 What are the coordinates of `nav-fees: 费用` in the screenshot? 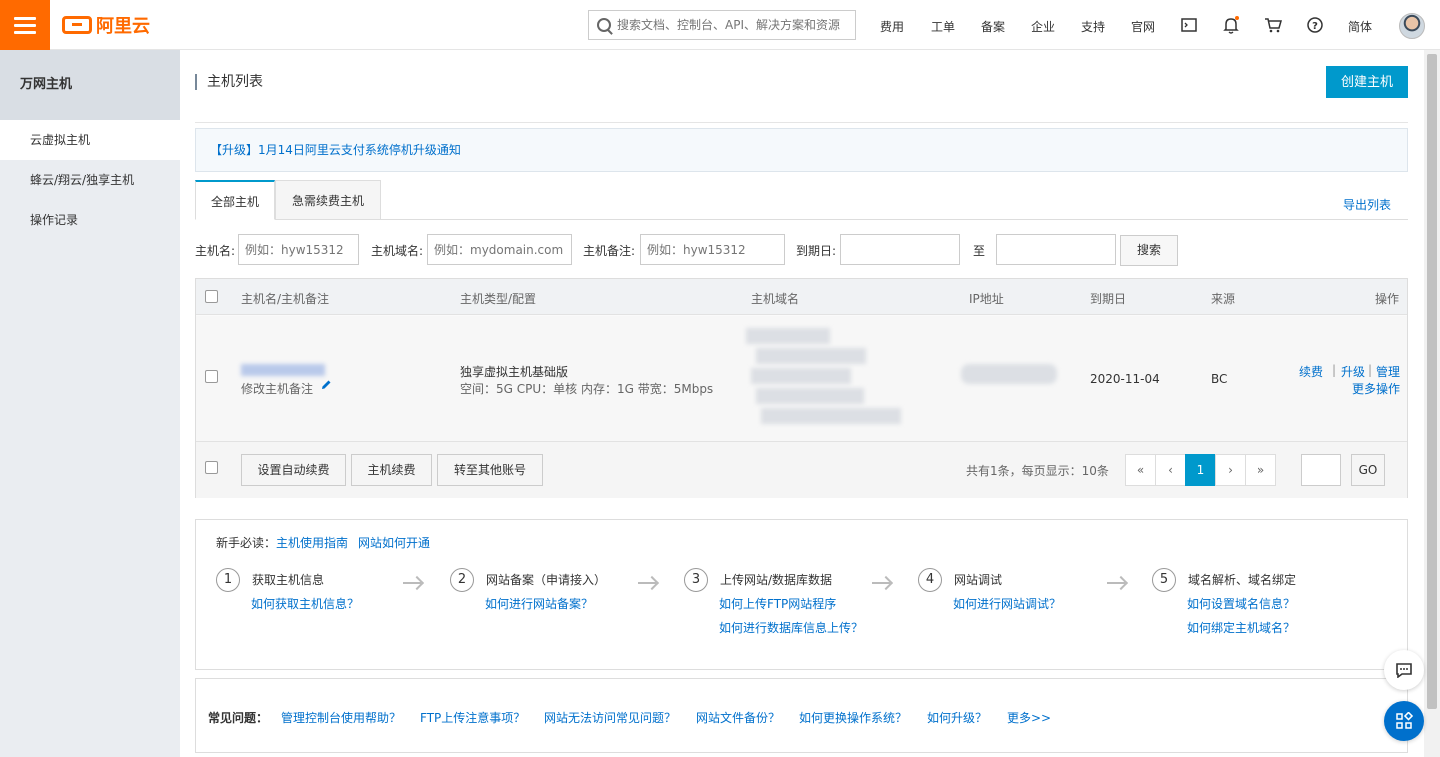 It's located at (892, 26).